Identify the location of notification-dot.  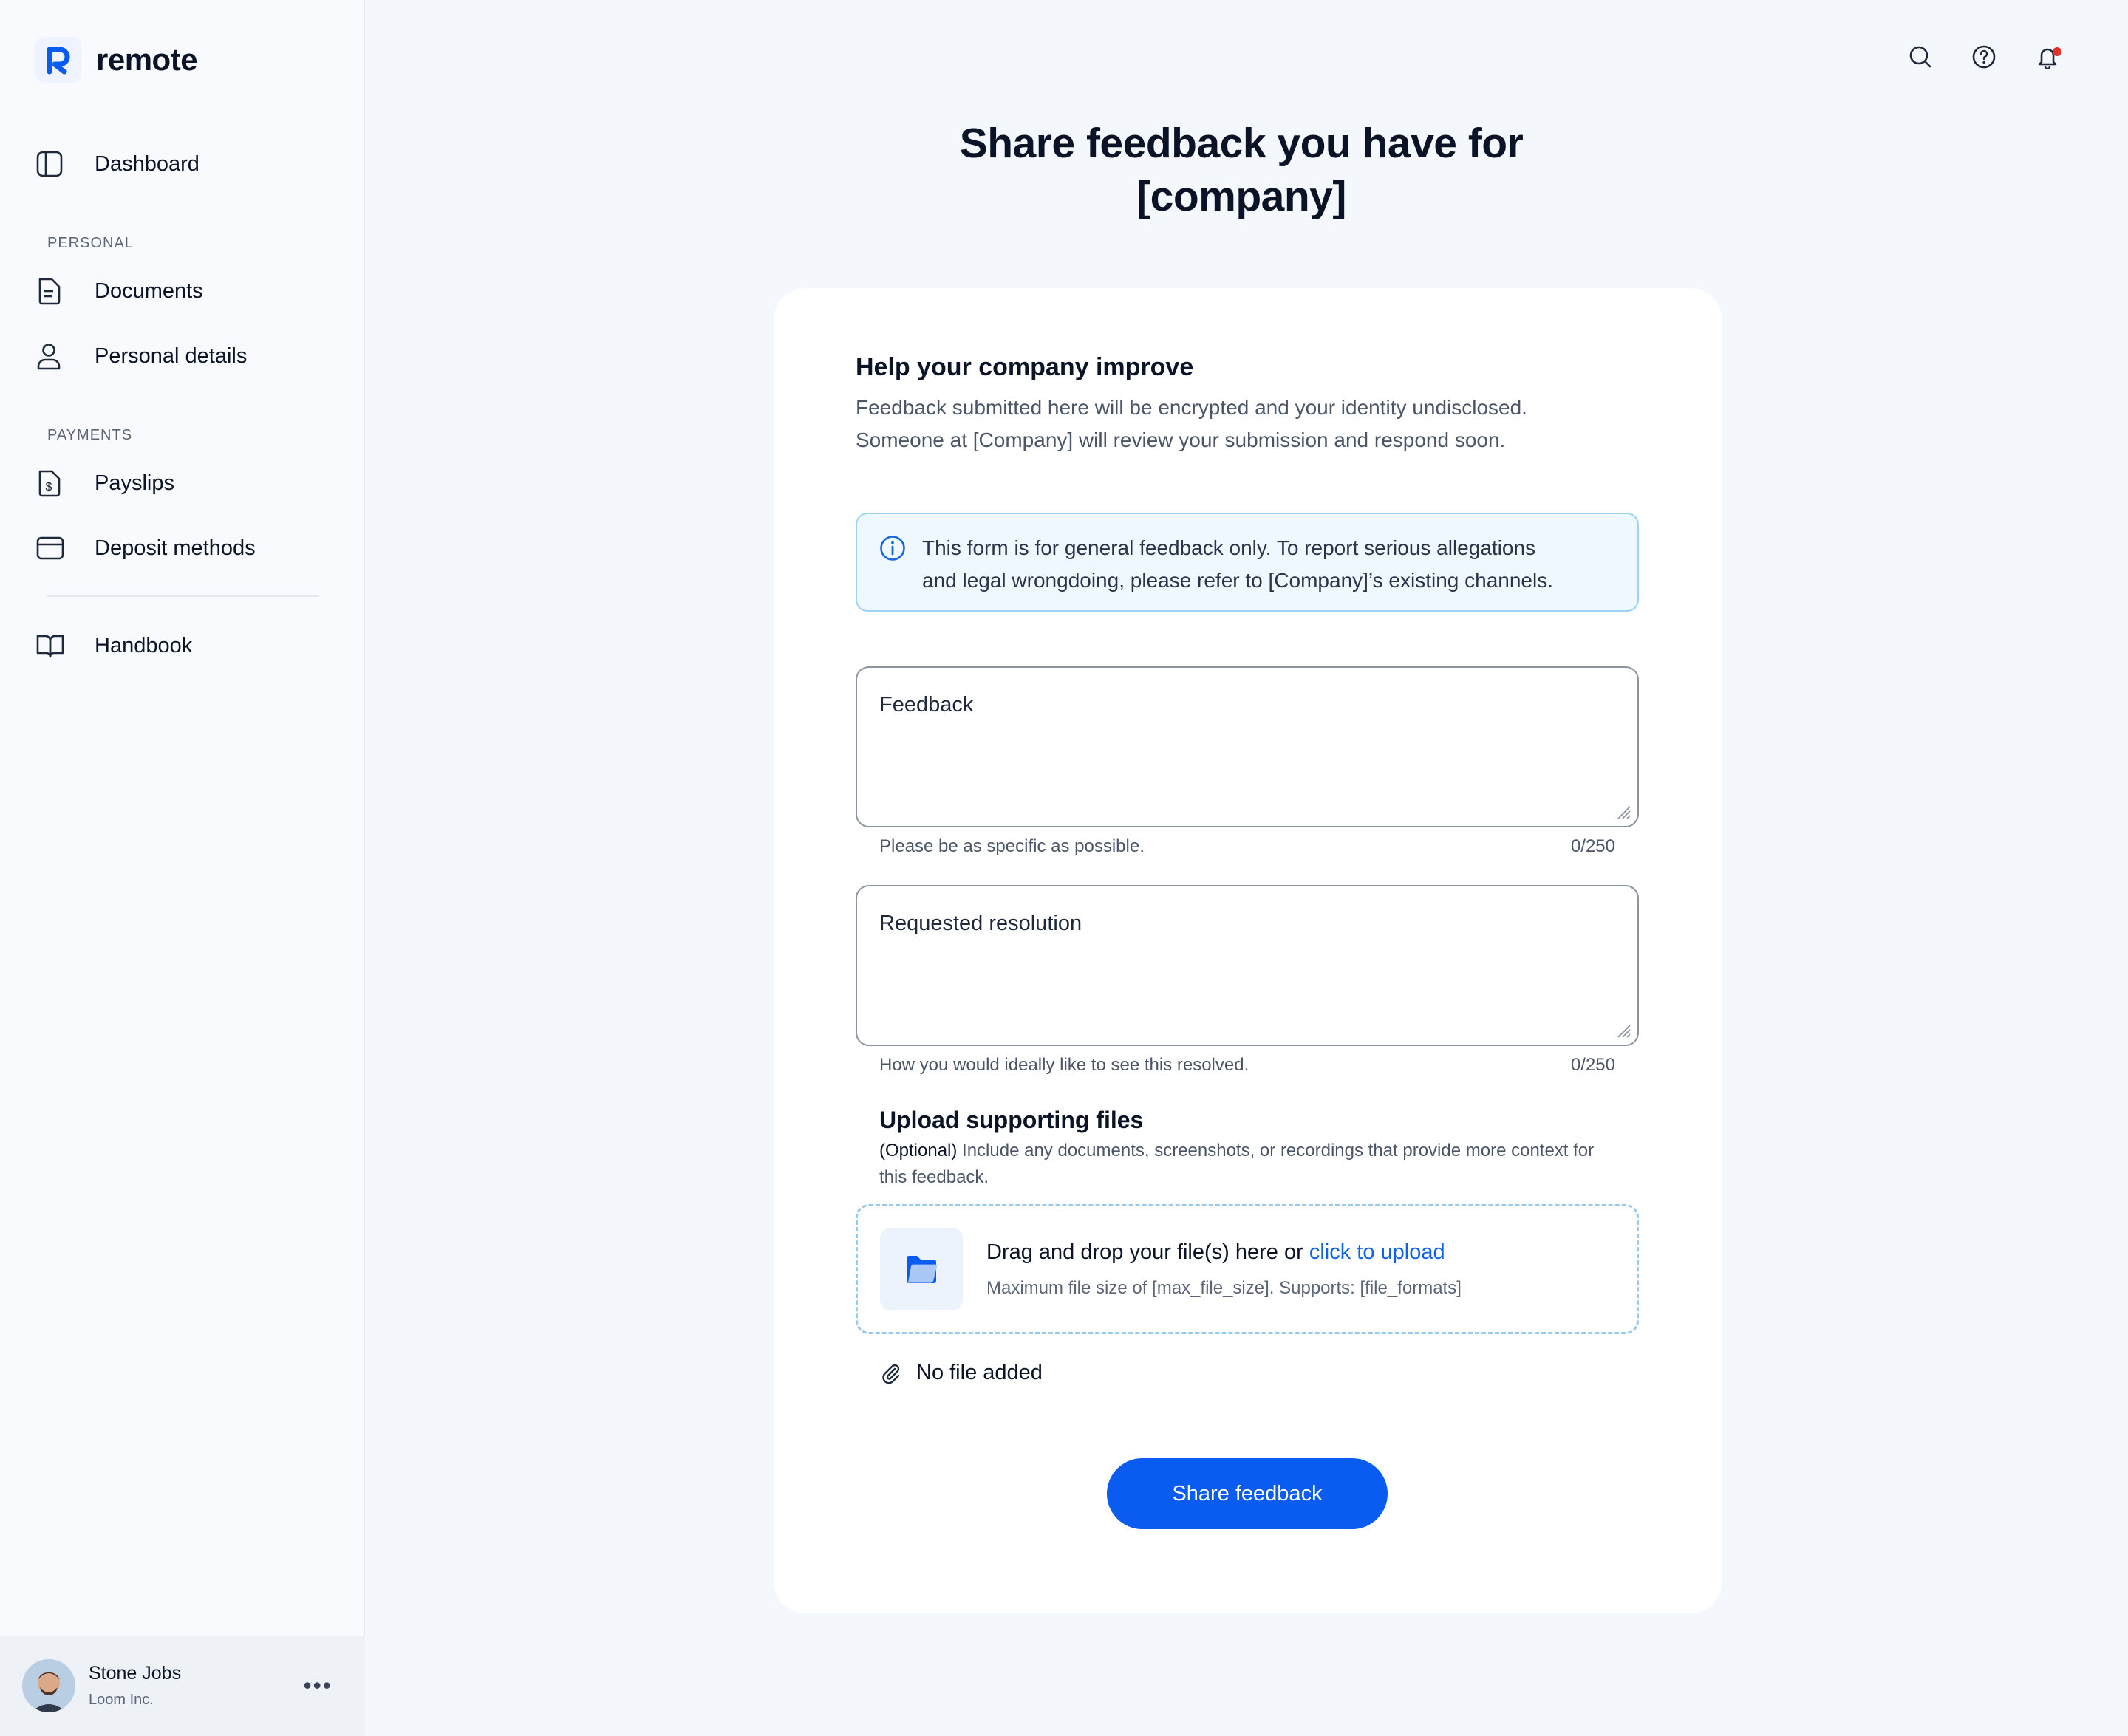
(2057, 51).